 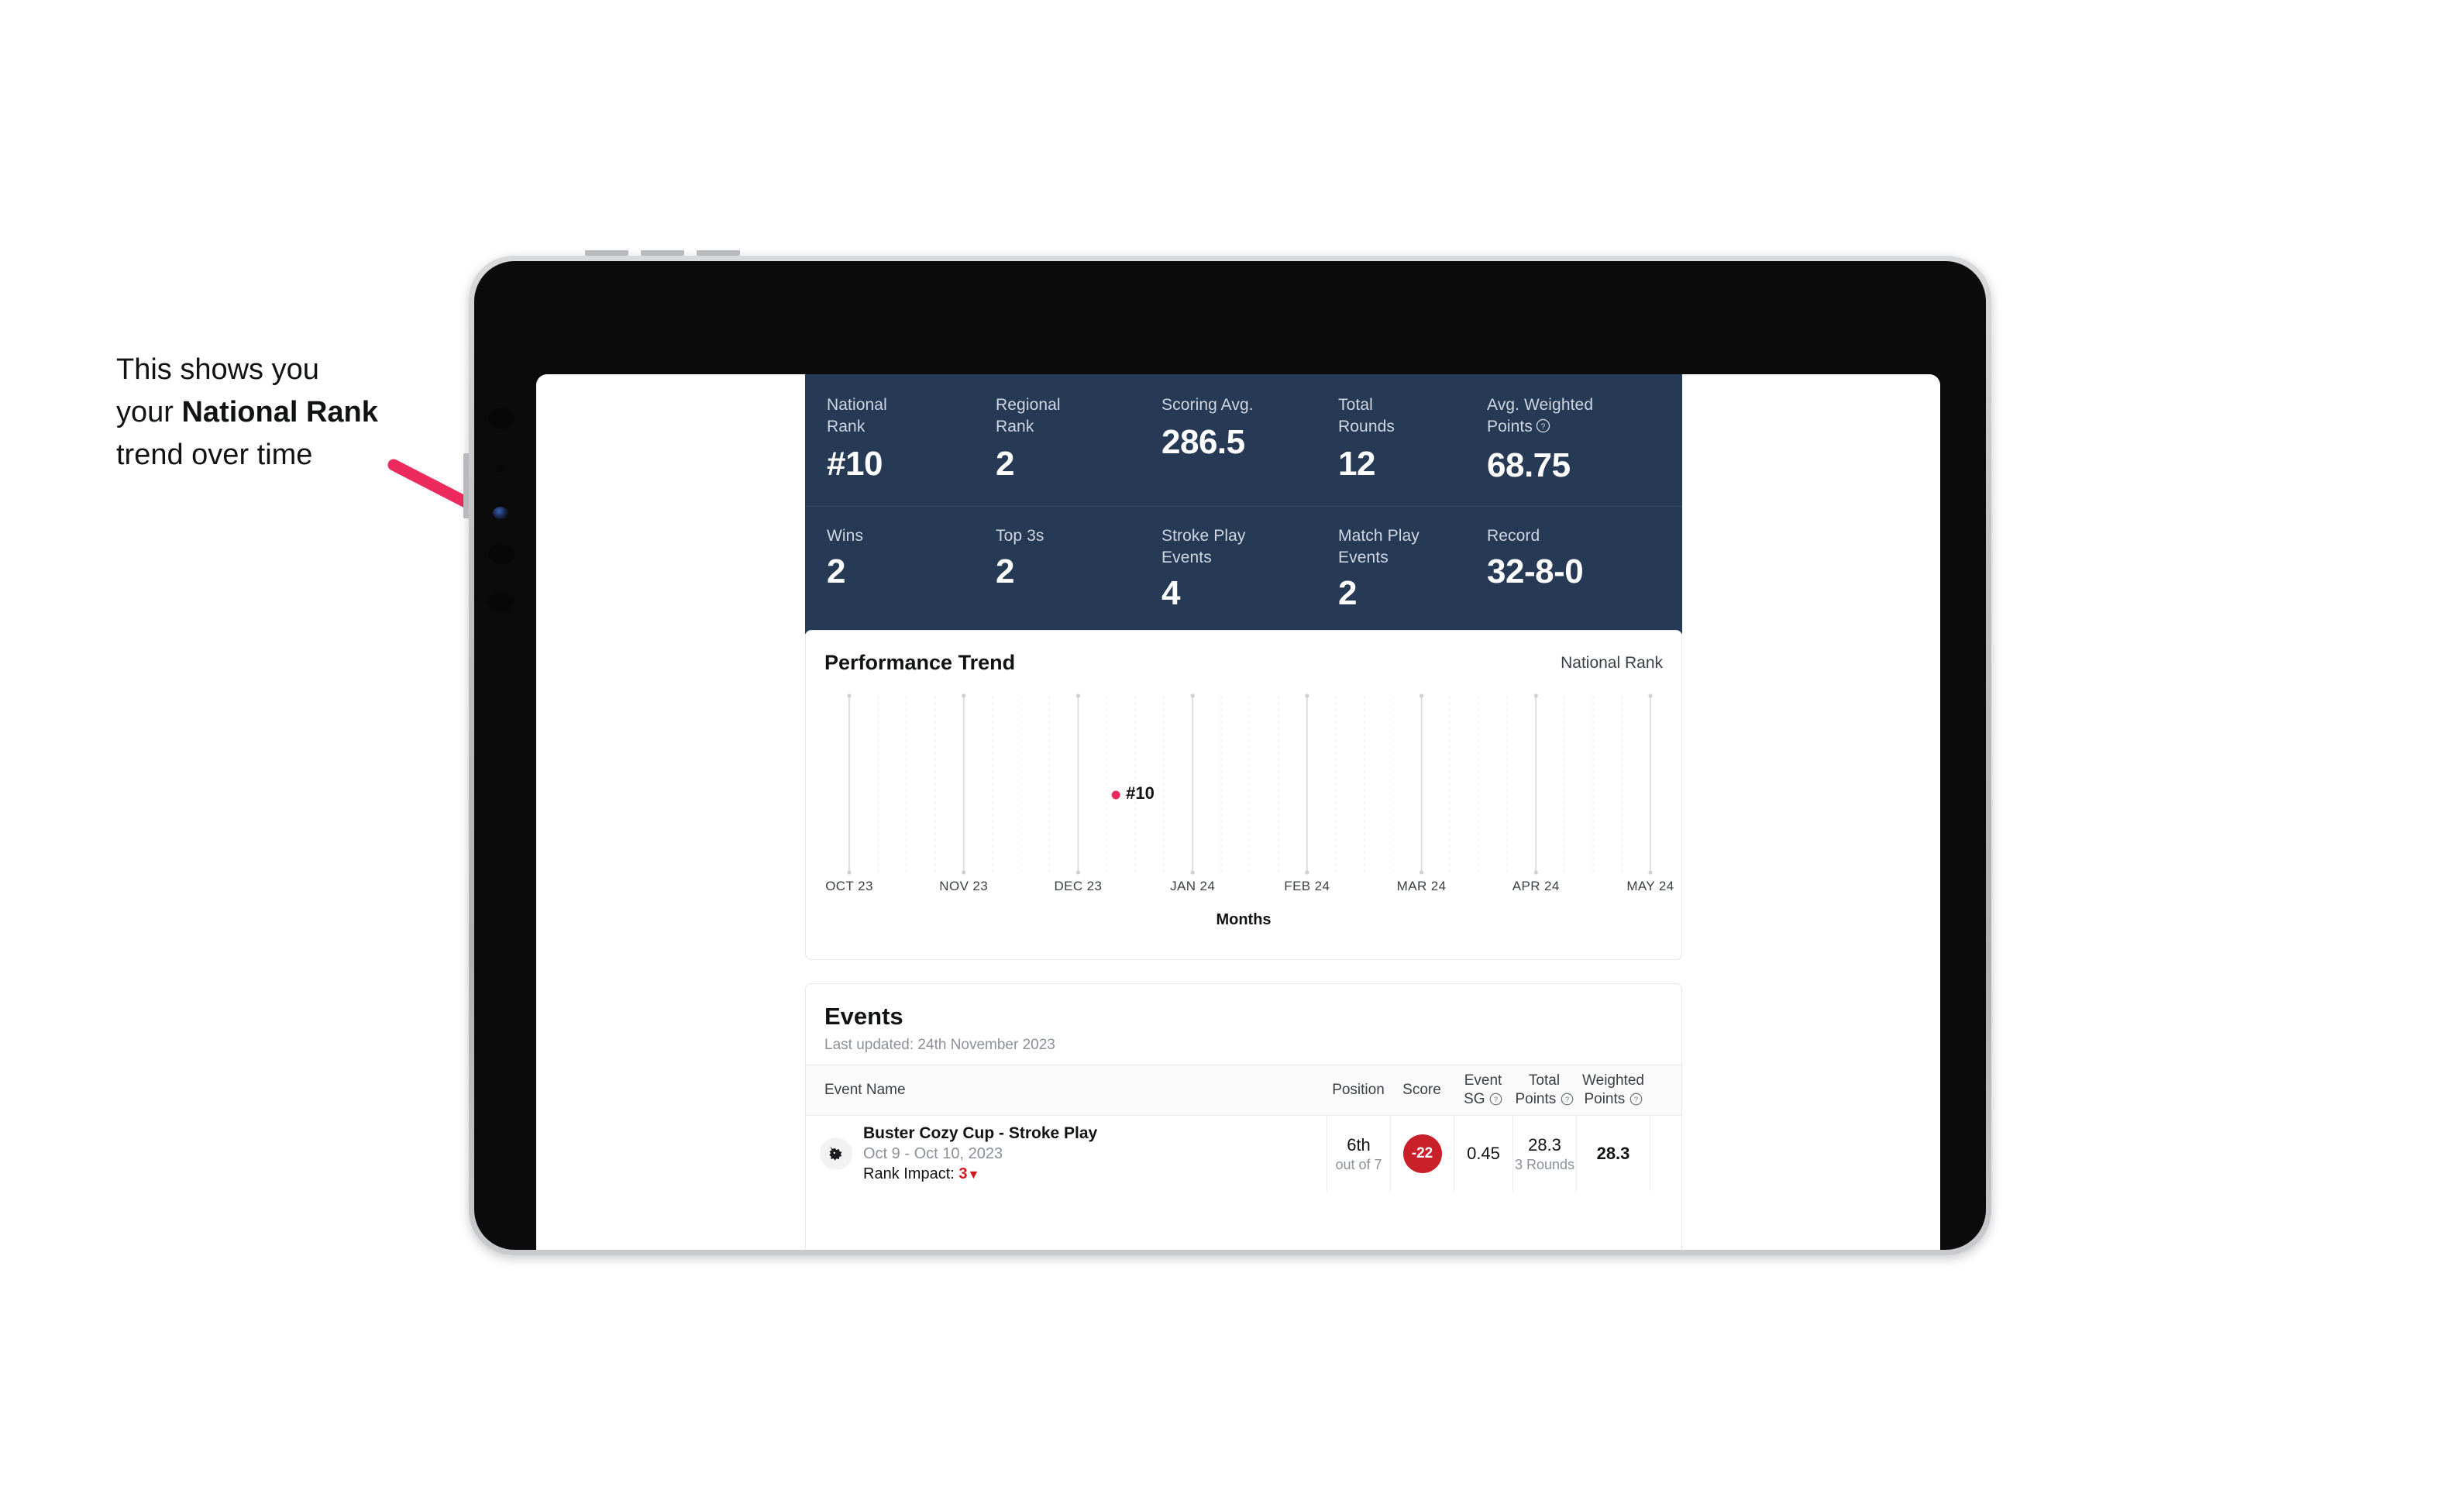 What do you see at coordinates (1140, 793) in the screenshot?
I see `chart-point-label: #10` at bounding box center [1140, 793].